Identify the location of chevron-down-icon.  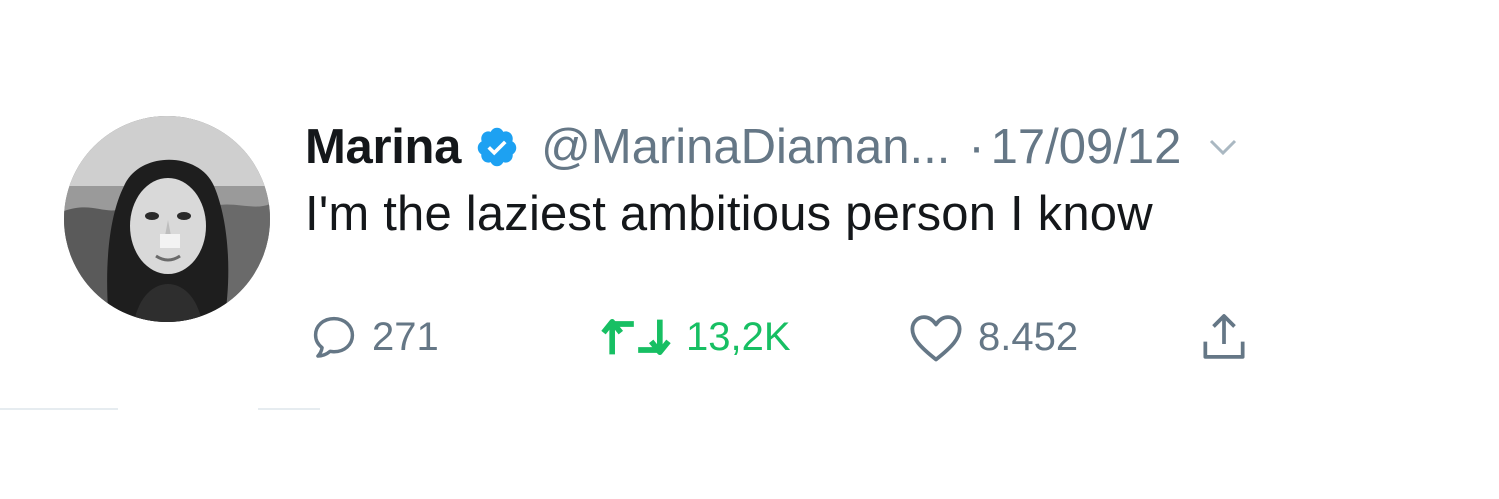
(1223, 147).